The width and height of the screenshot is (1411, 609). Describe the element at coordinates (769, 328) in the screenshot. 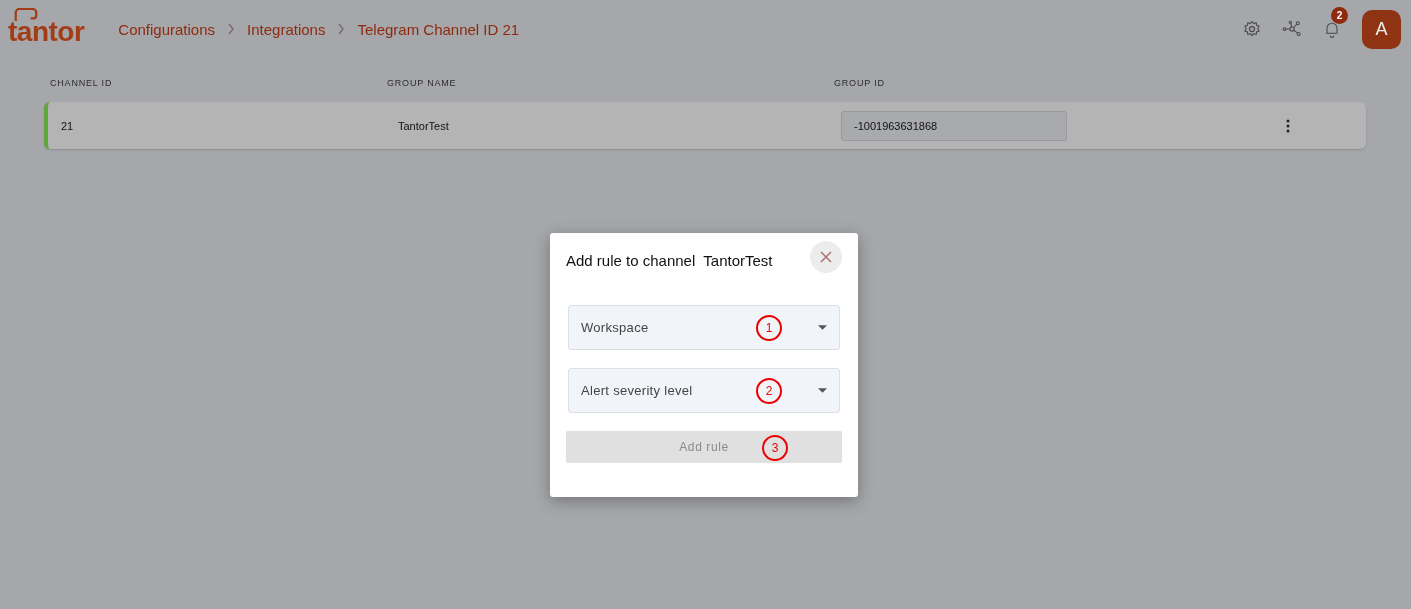

I see `annotation-number: 1` at that location.